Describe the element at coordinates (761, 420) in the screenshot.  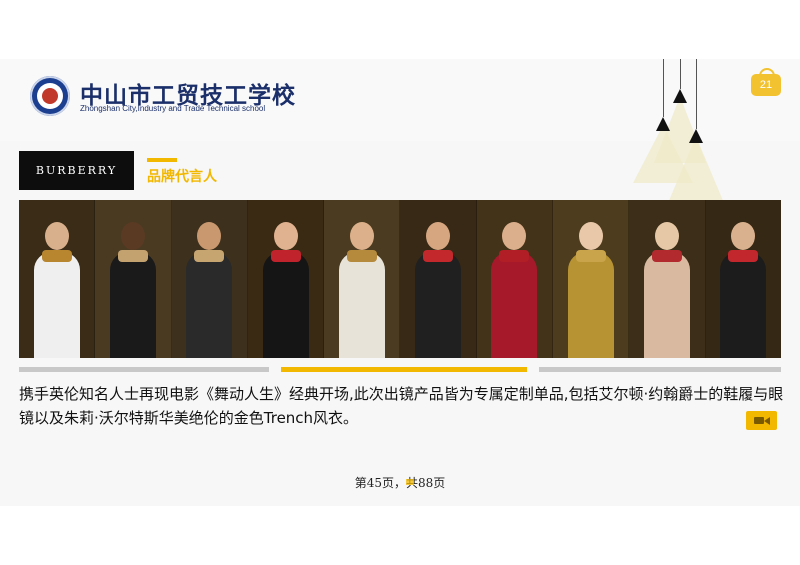
I see `video-camera-icon` at that location.